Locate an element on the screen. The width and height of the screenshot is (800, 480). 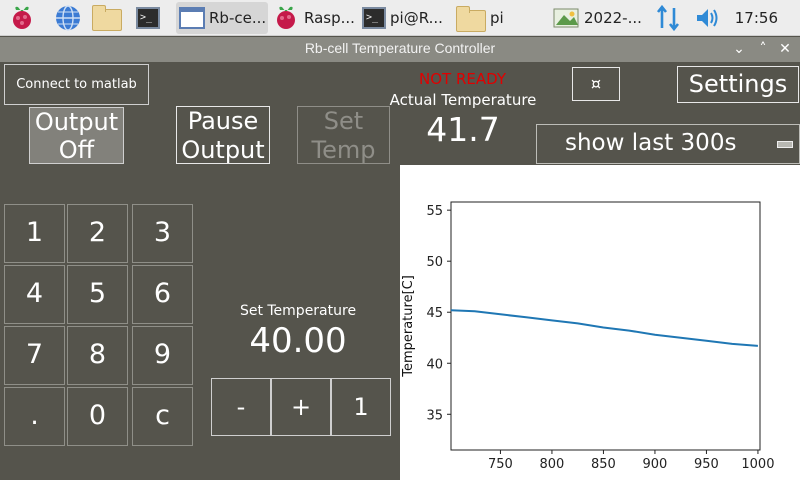
terminal-icon: >_ is located at coordinates (374, 18).